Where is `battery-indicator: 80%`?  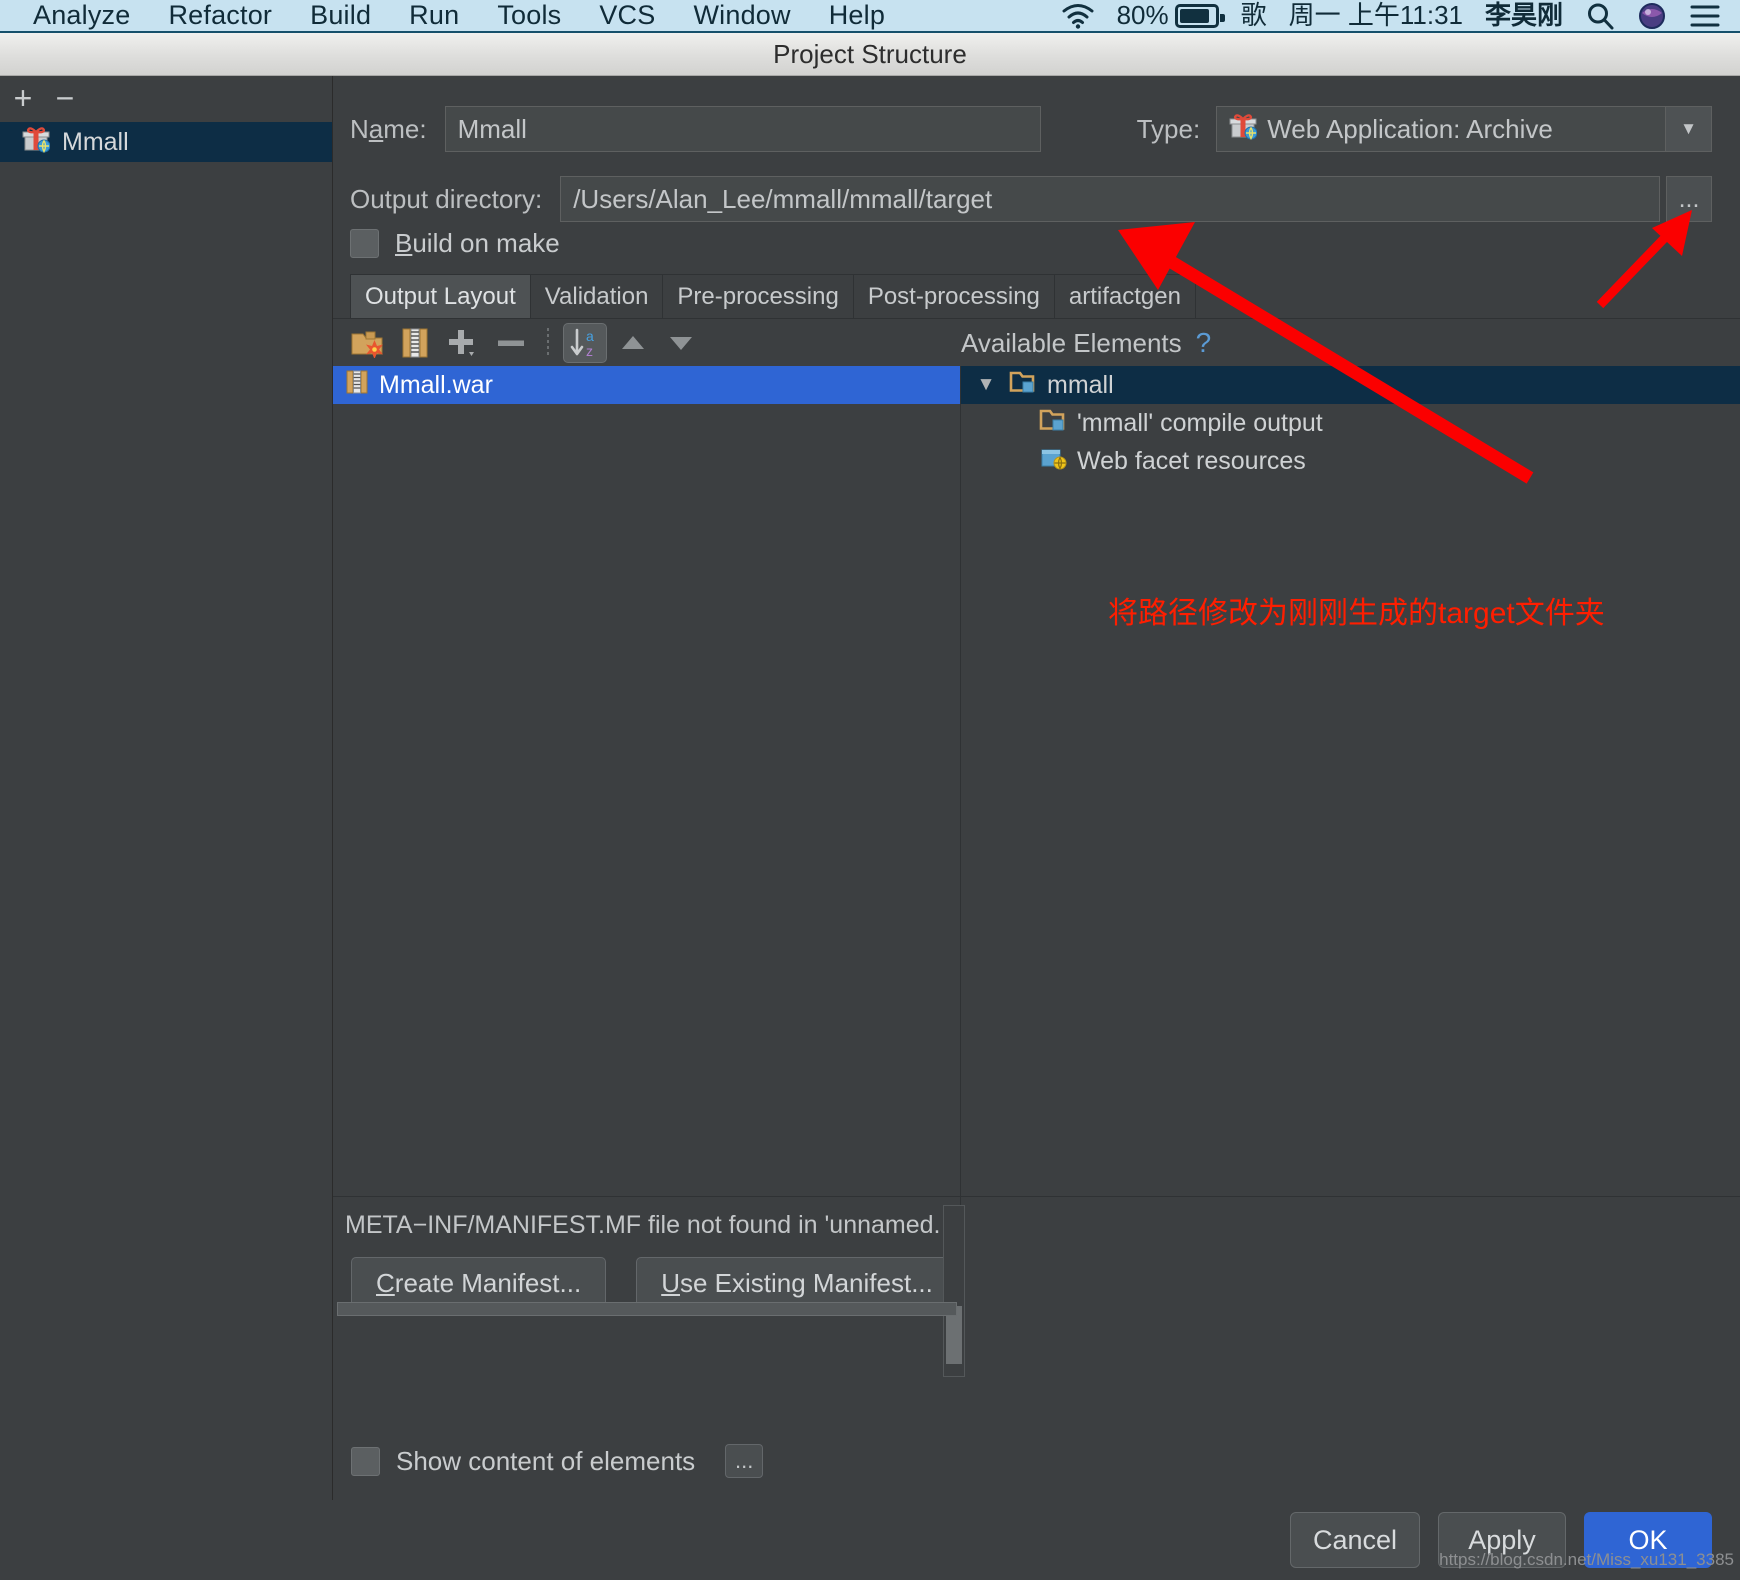 battery-indicator: 80% is located at coordinates (1168, 15).